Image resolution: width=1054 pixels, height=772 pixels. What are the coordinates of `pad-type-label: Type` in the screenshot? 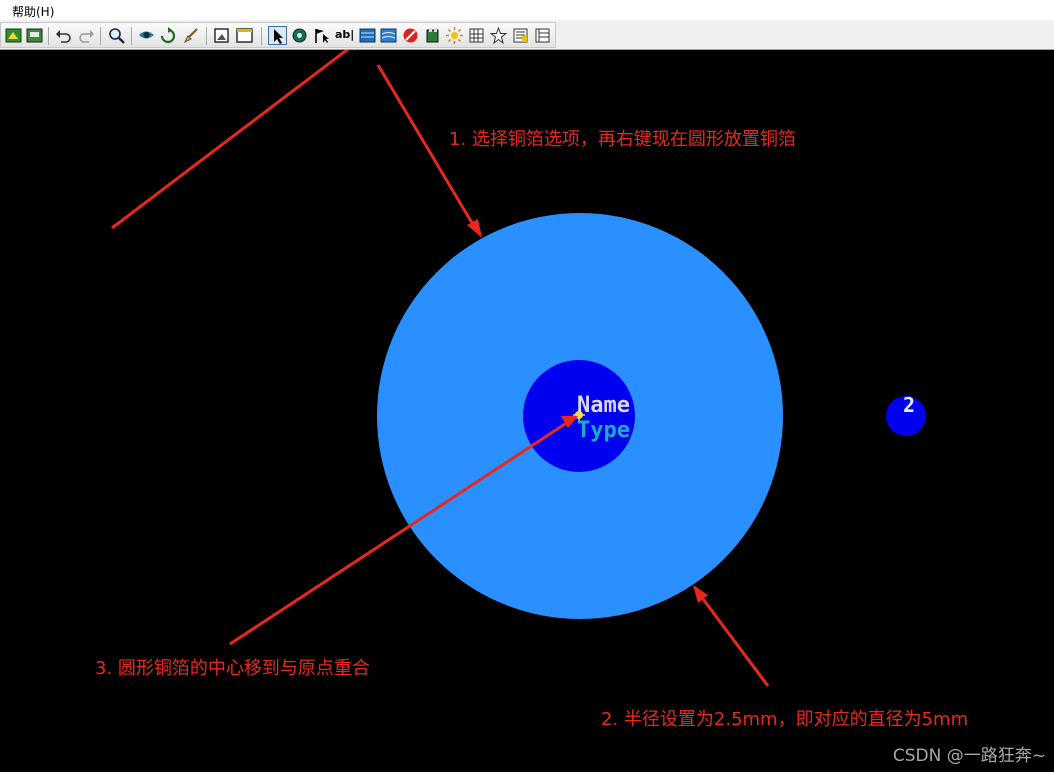 It's located at (603, 430).